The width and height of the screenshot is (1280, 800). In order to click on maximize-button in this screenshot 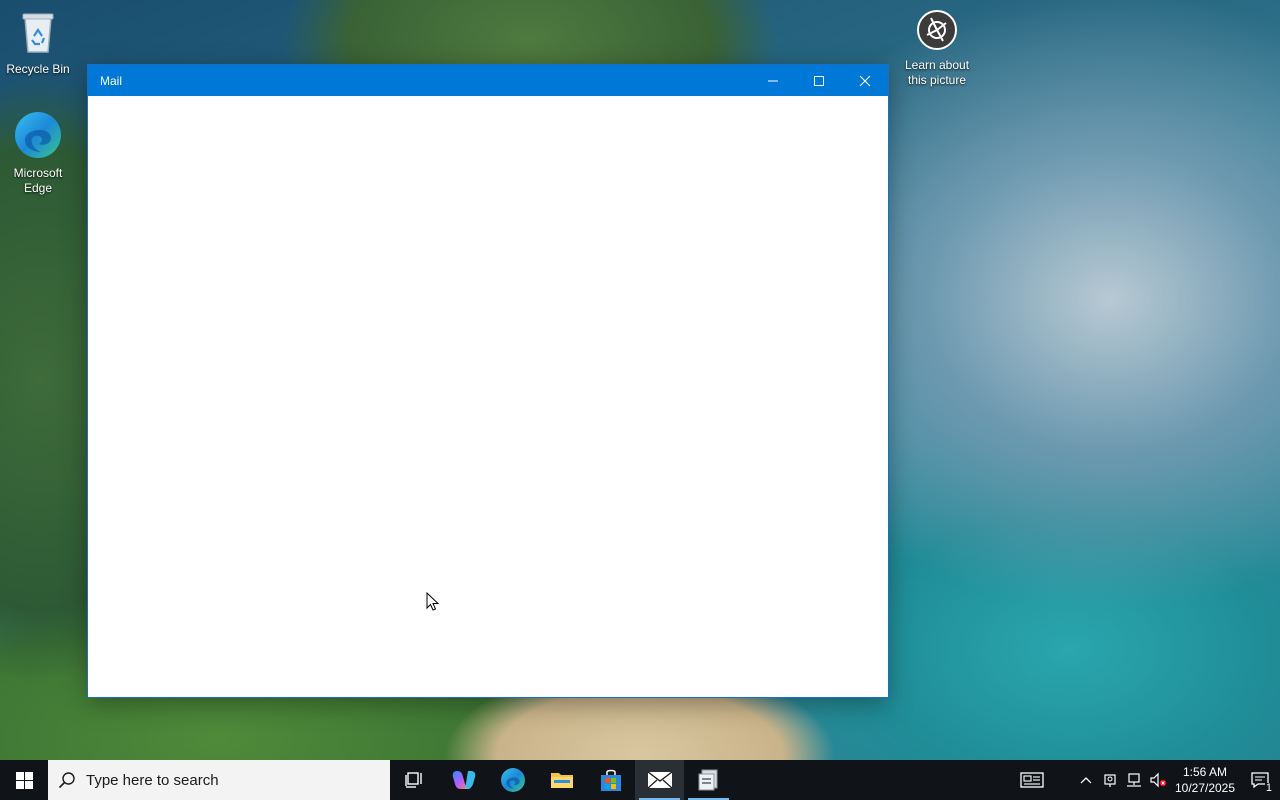, I will do `click(819, 80)`.